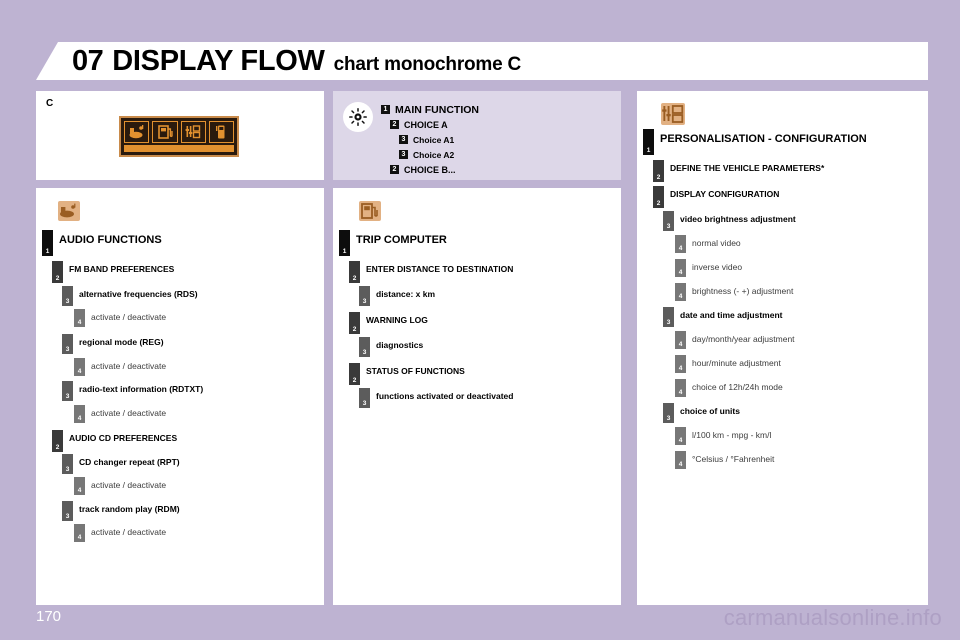 The width and height of the screenshot is (960, 640). I want to click on tree-node-label: normal video, so click(716, 243).